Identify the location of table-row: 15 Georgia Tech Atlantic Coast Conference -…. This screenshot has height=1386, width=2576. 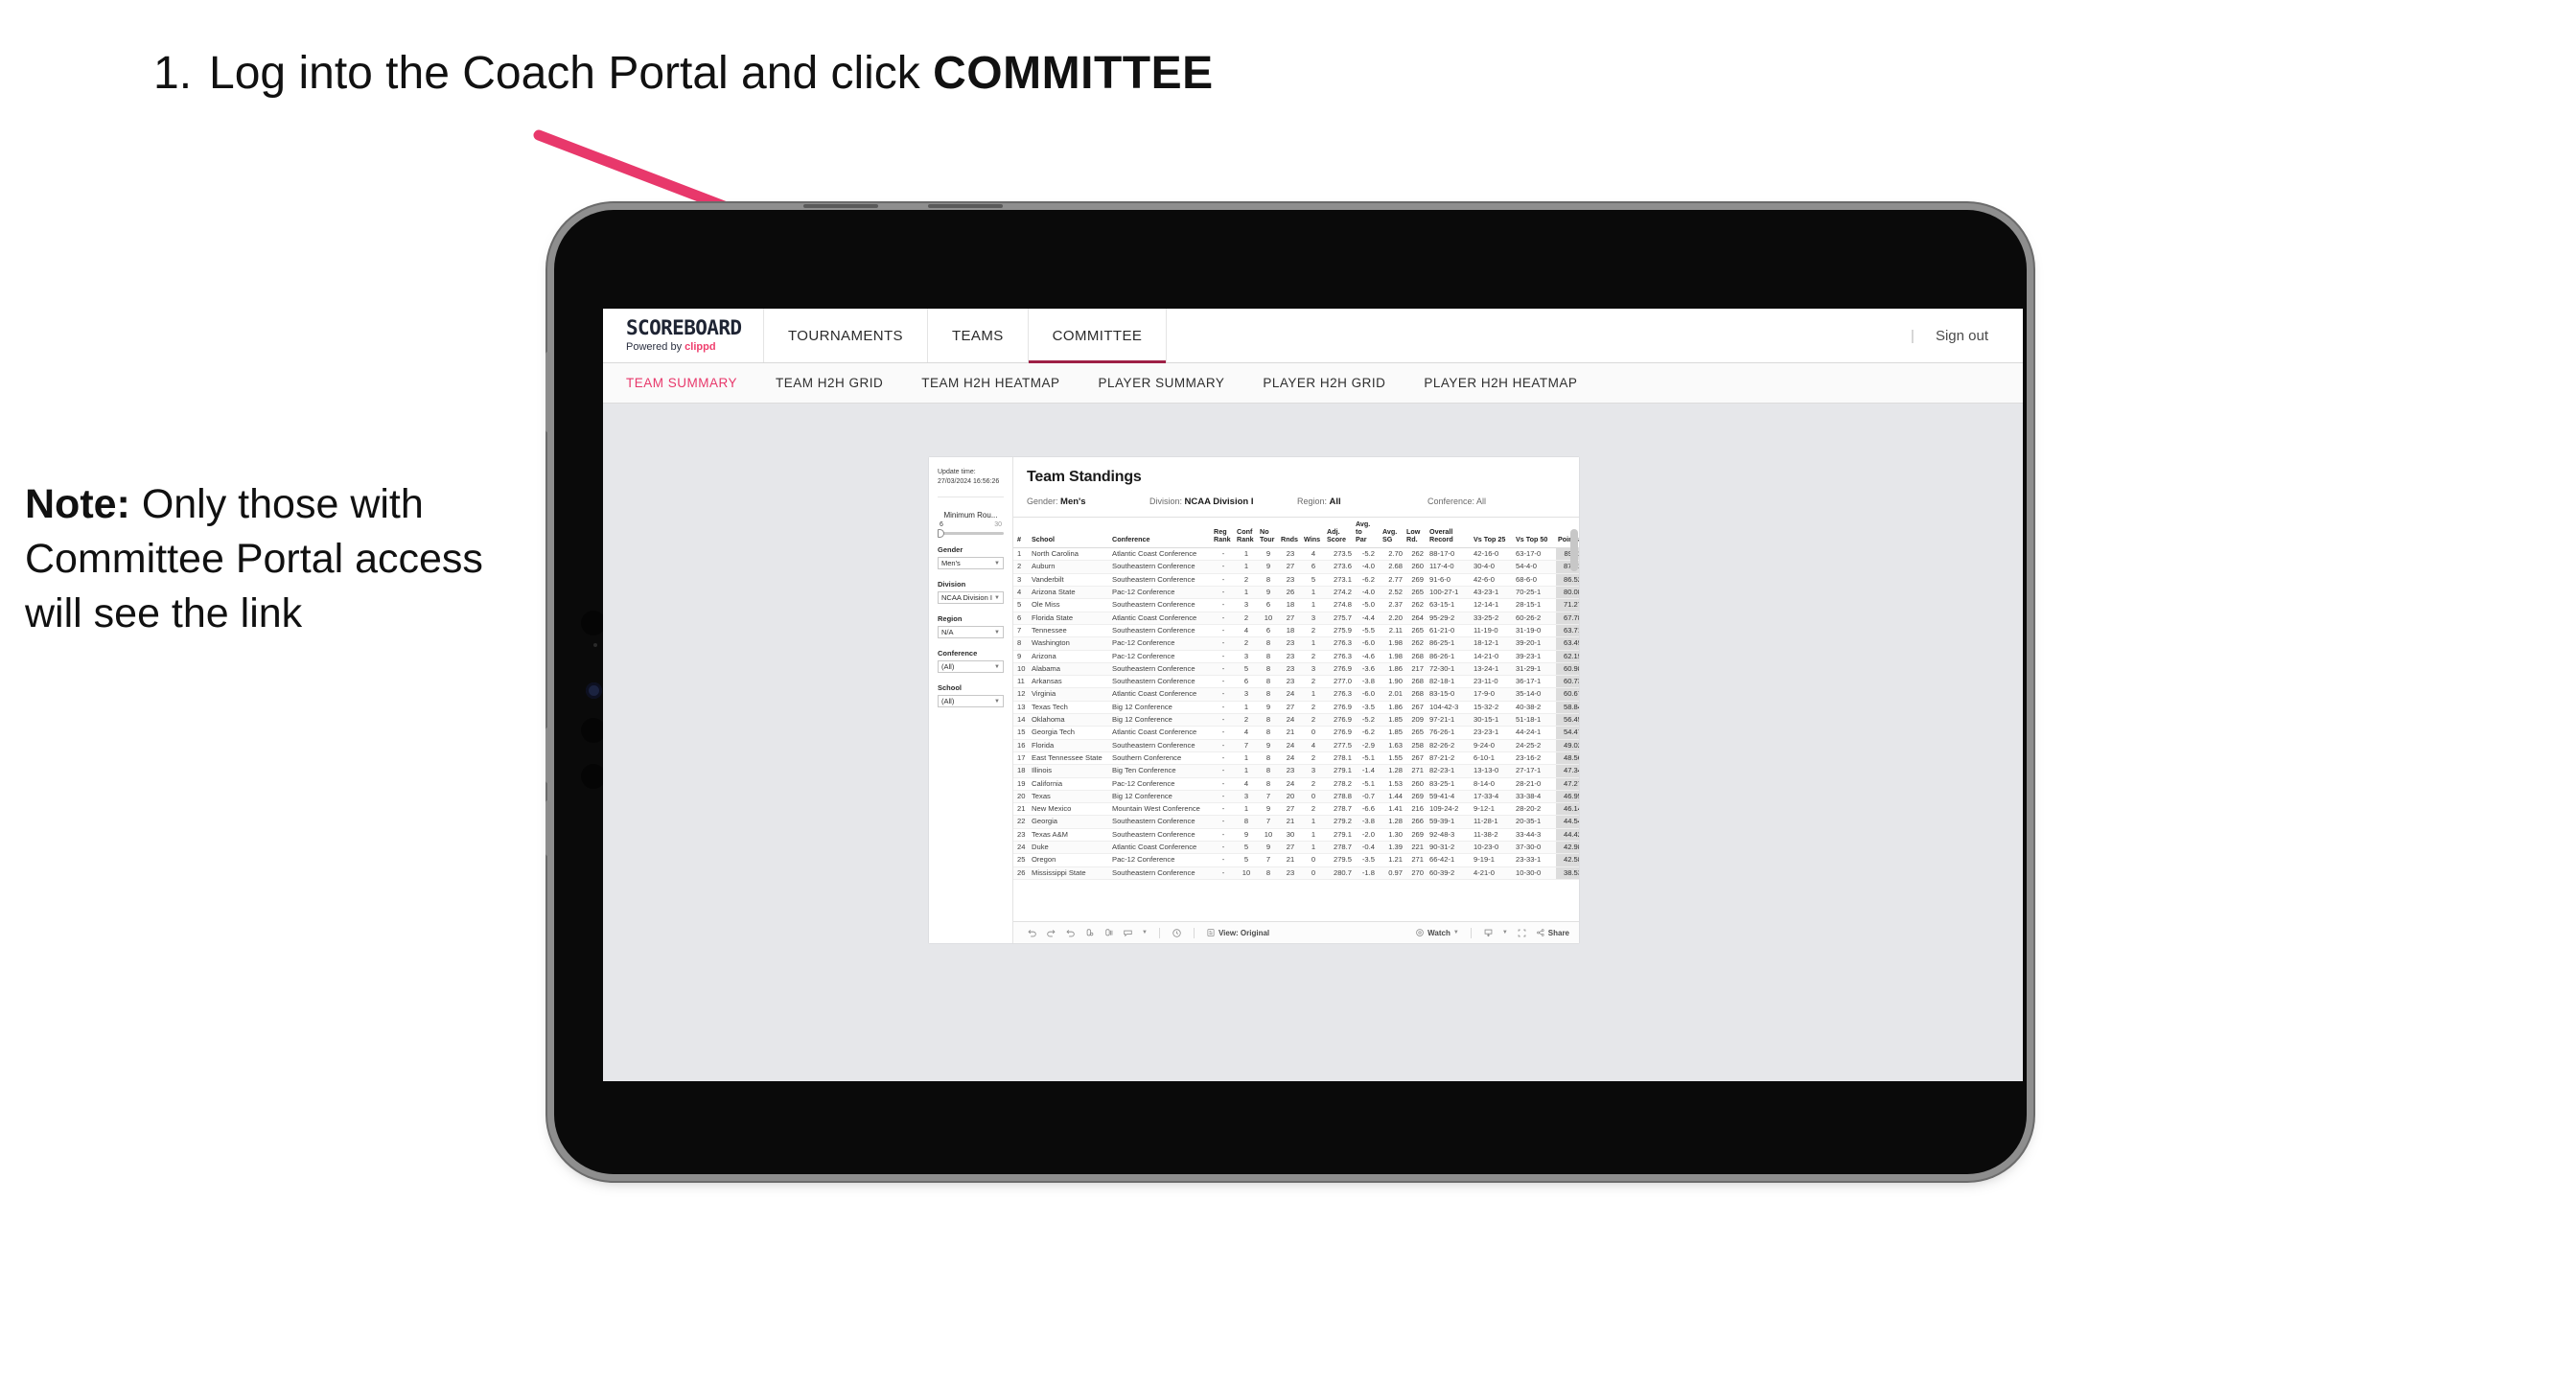
(1296, 733).